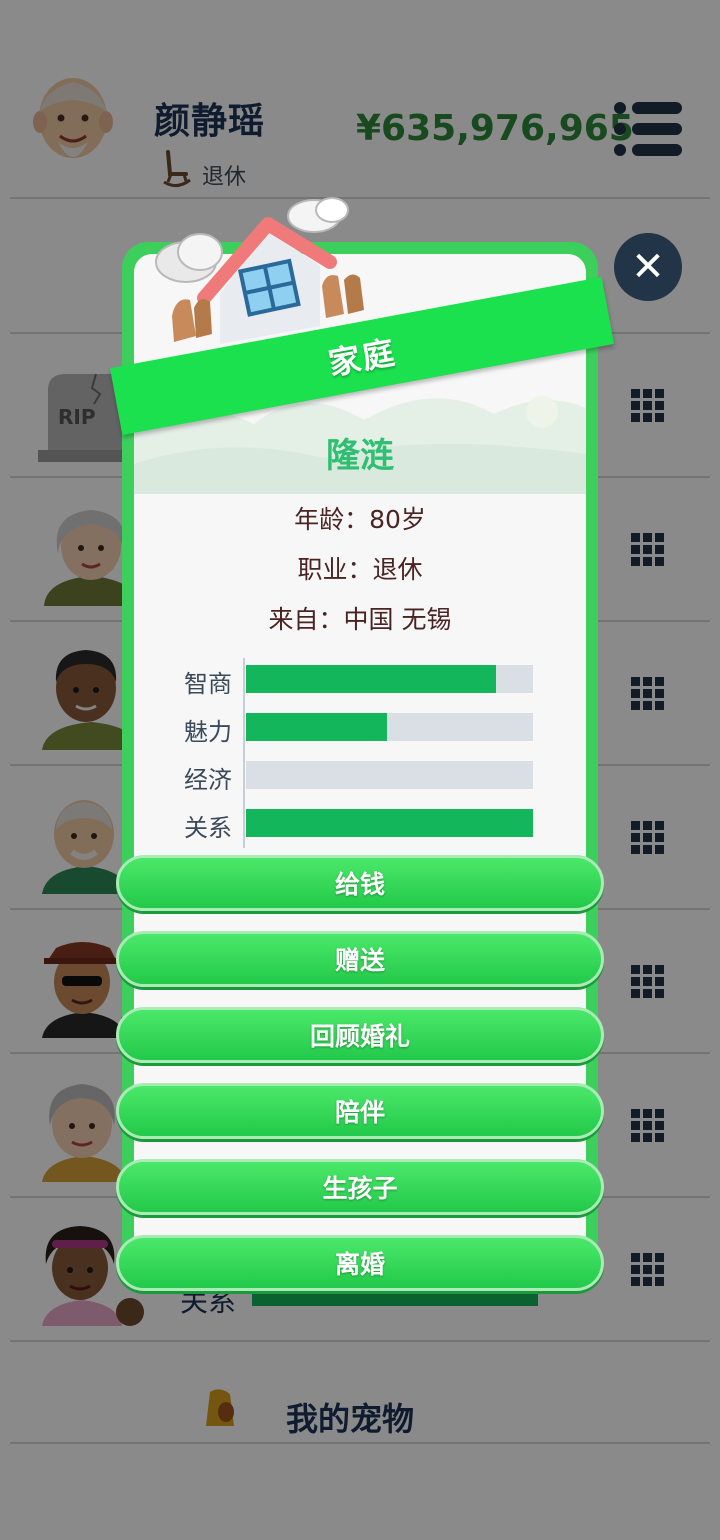 The height and width of the screenshot is (1540, 720). I want to click on gift-label: 赠送, so click(359, 960).